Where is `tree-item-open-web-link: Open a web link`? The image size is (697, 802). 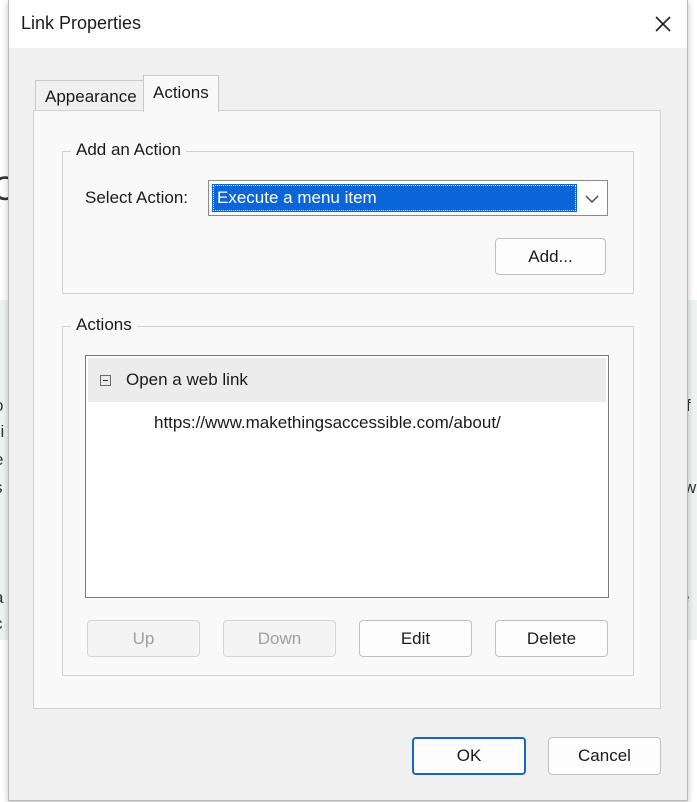 tree-item-open-web-link: Open a web link is located at coordinates (347, 380).